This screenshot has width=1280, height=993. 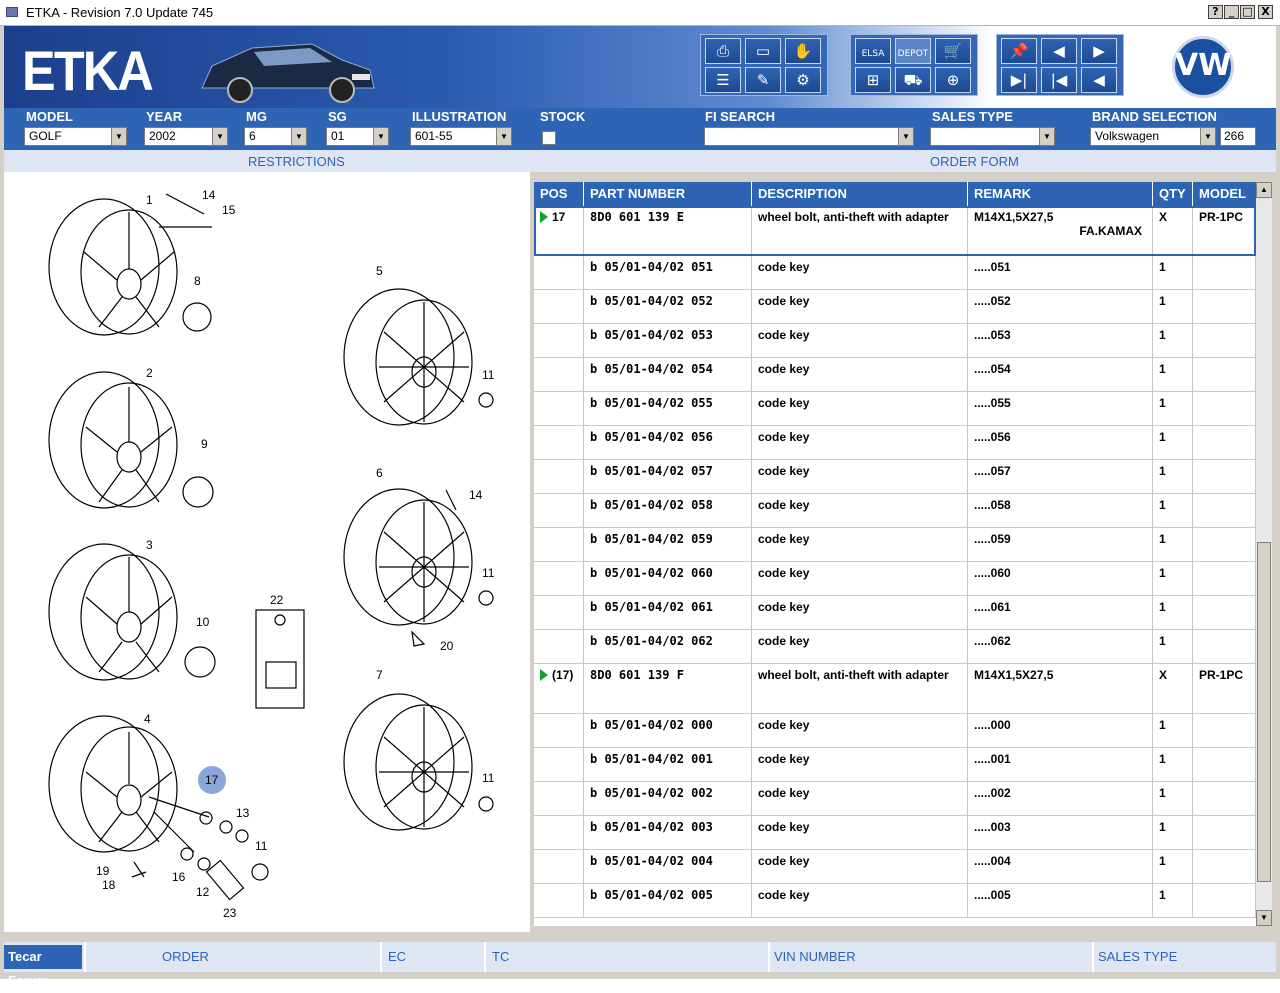 What do you see at coordinates (337, 116) in the screenshot?
I see `sg-label: SG` at bounding box center [337, 116].